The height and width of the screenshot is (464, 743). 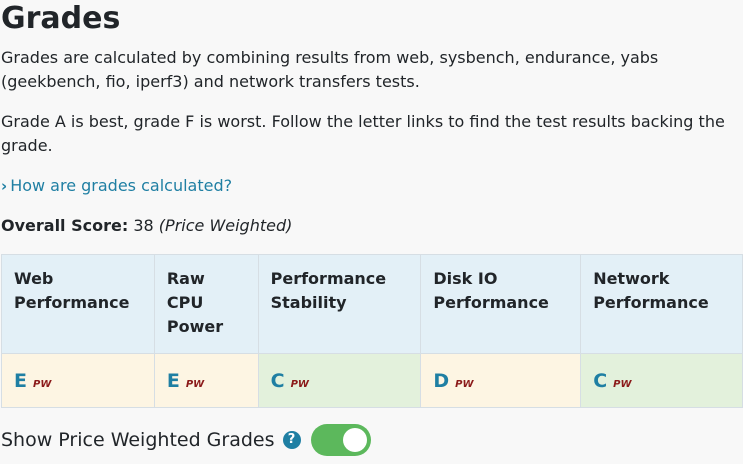 I want to click on price-weighted-toggle-row: Show Price Weighted Grades ?, so click(x=186, y=440).